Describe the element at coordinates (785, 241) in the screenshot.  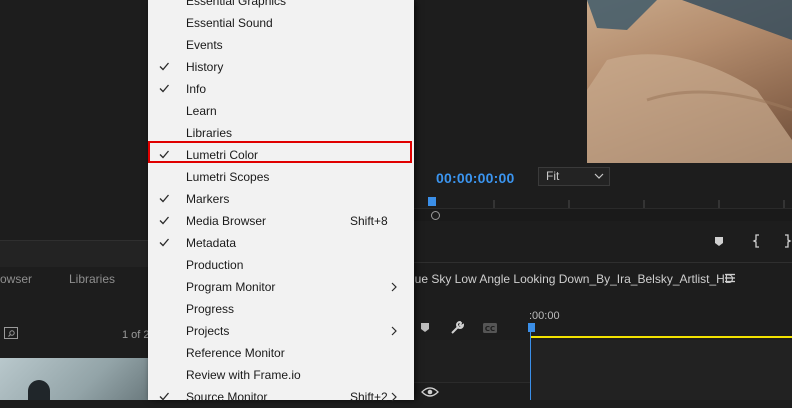
I see `mark-out-icon` at that location.